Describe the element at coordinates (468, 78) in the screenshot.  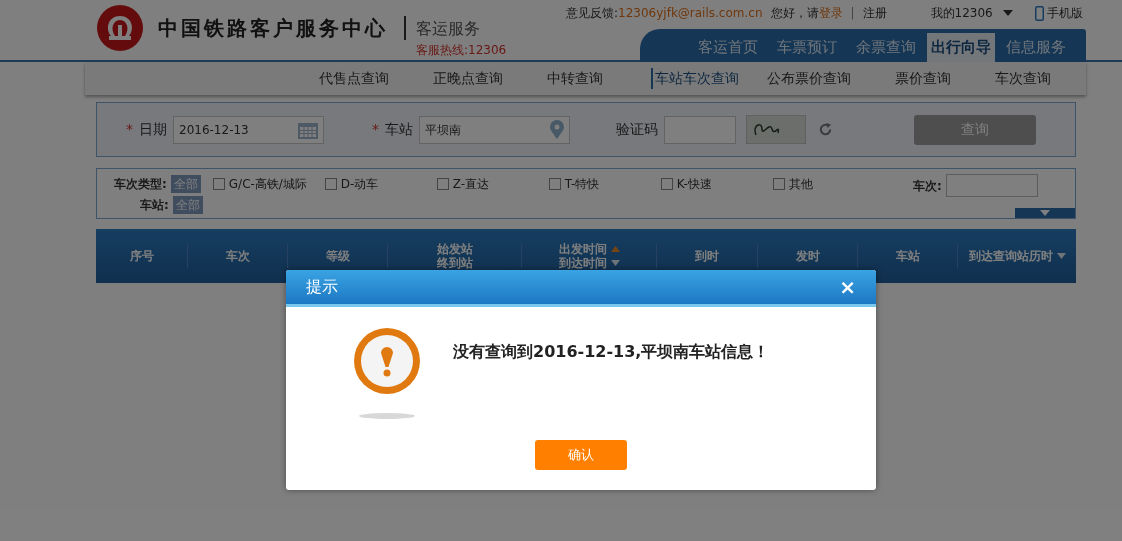
I see `sub-nav-link: 正晚点查询` at that location.